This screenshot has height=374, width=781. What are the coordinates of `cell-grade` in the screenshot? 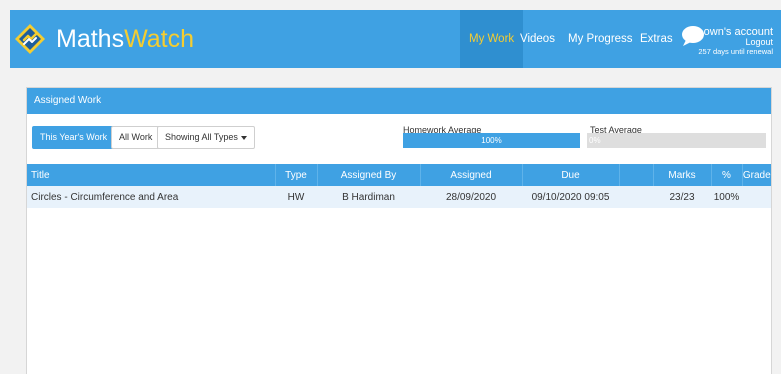 It's located at (756, 197).